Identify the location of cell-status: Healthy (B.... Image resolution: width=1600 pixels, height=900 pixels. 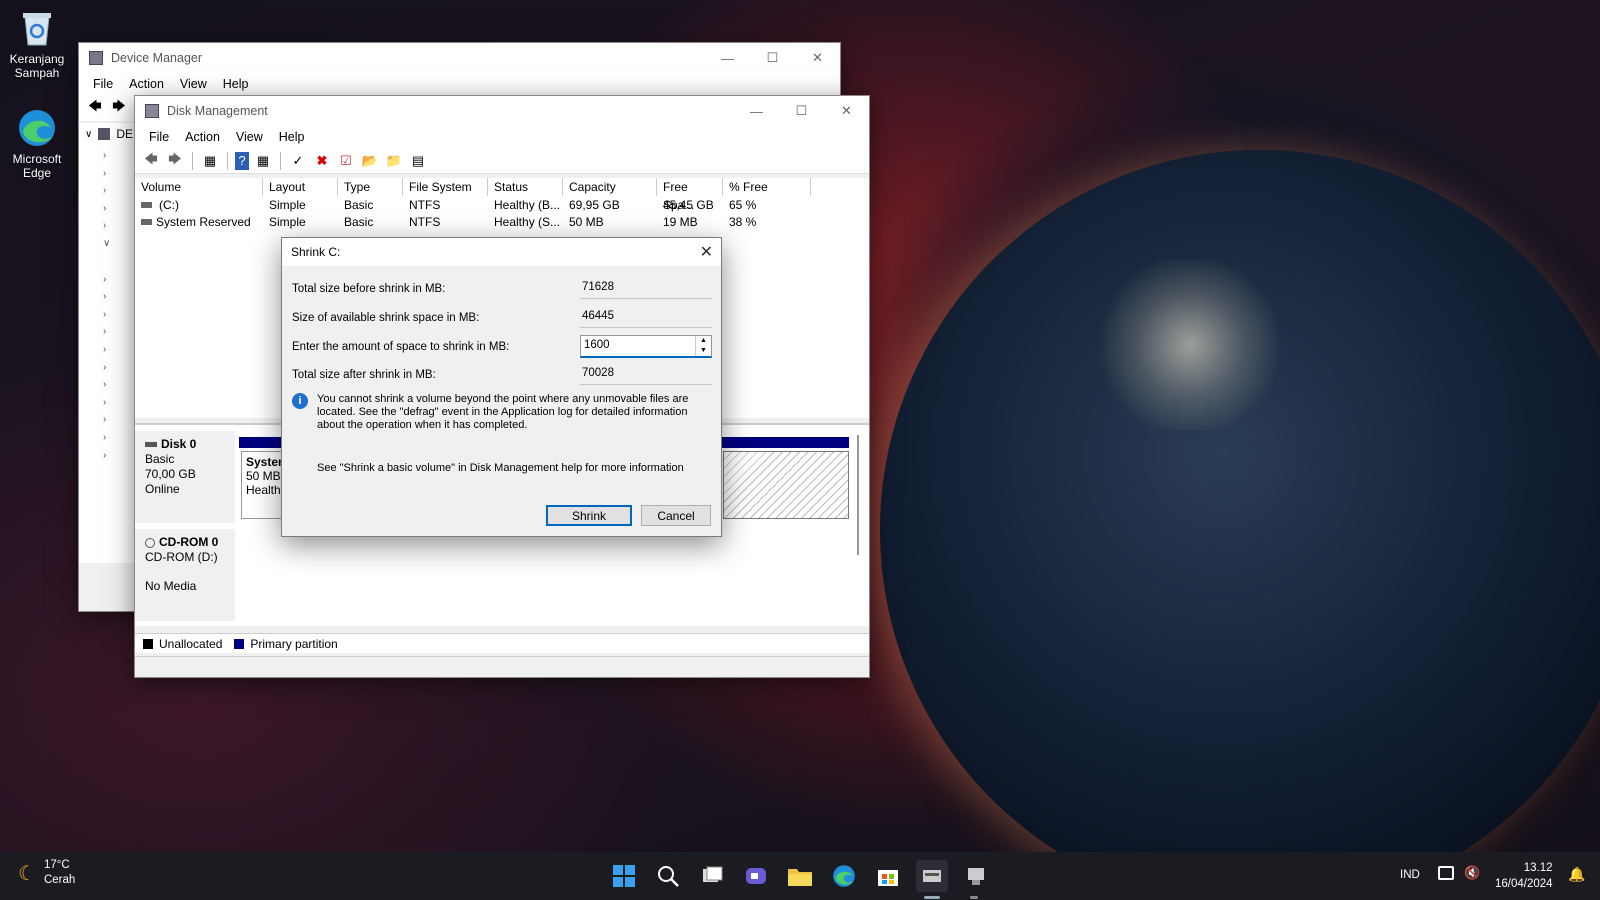
(527, 205).